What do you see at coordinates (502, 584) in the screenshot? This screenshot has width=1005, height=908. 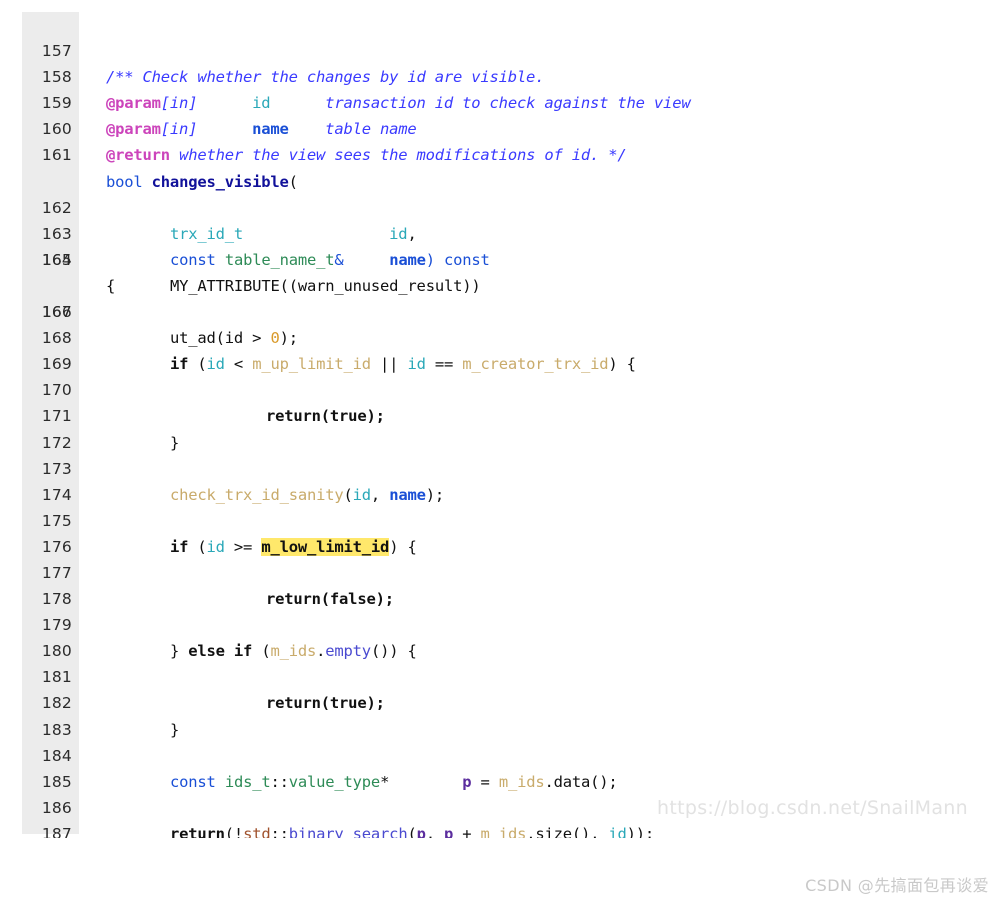 I see `code-line: 178` at bounding box center [502, 584].